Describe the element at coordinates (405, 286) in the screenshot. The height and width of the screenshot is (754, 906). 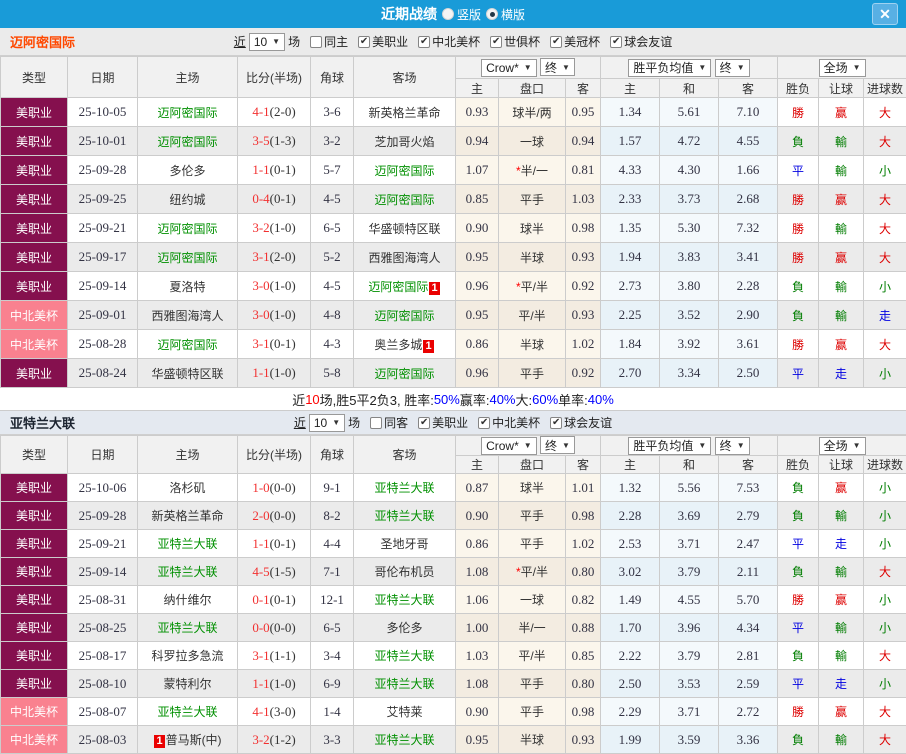
I see `away-team-cell: 迈阿密国际1` at that location.